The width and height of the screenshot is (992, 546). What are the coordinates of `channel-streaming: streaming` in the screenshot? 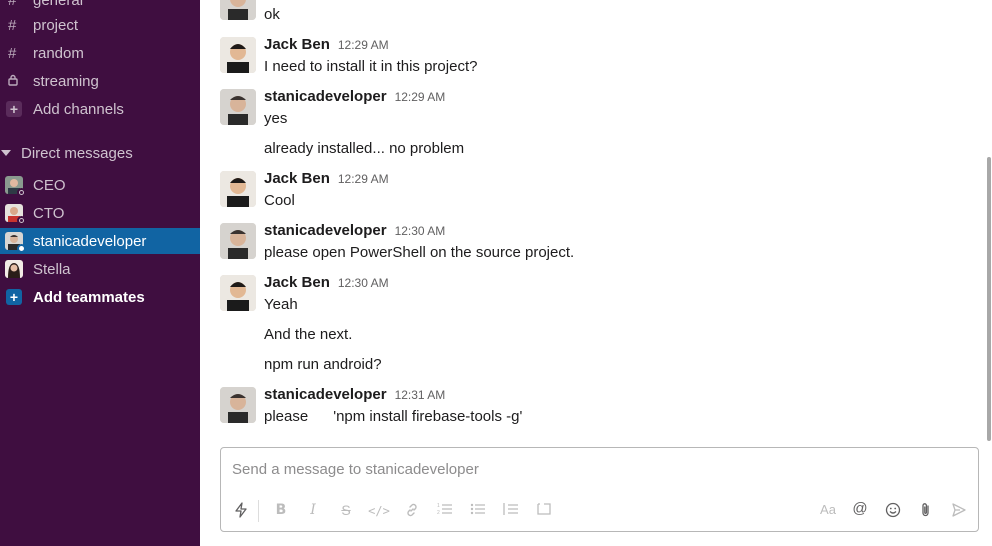 It's located at (100, 81).